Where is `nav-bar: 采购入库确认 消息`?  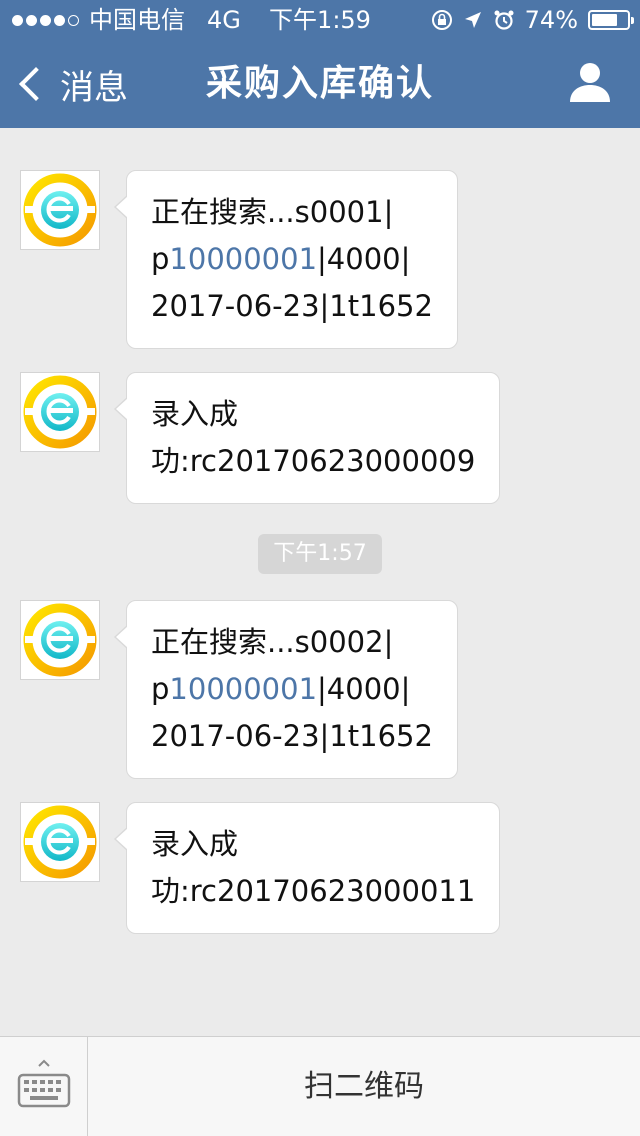
nav-bar: 采购入库确认 消息 is located at coordinates (320, 84).